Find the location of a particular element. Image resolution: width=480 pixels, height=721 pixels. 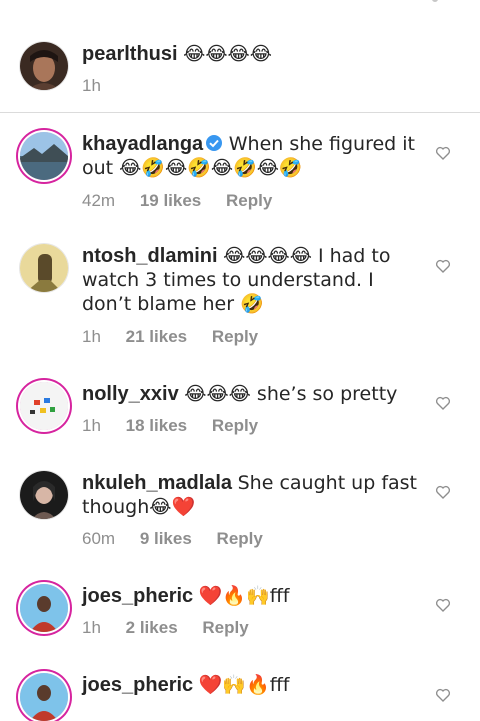

caption-body: 😂😂😂😂 is located at coordinates (227, 54).